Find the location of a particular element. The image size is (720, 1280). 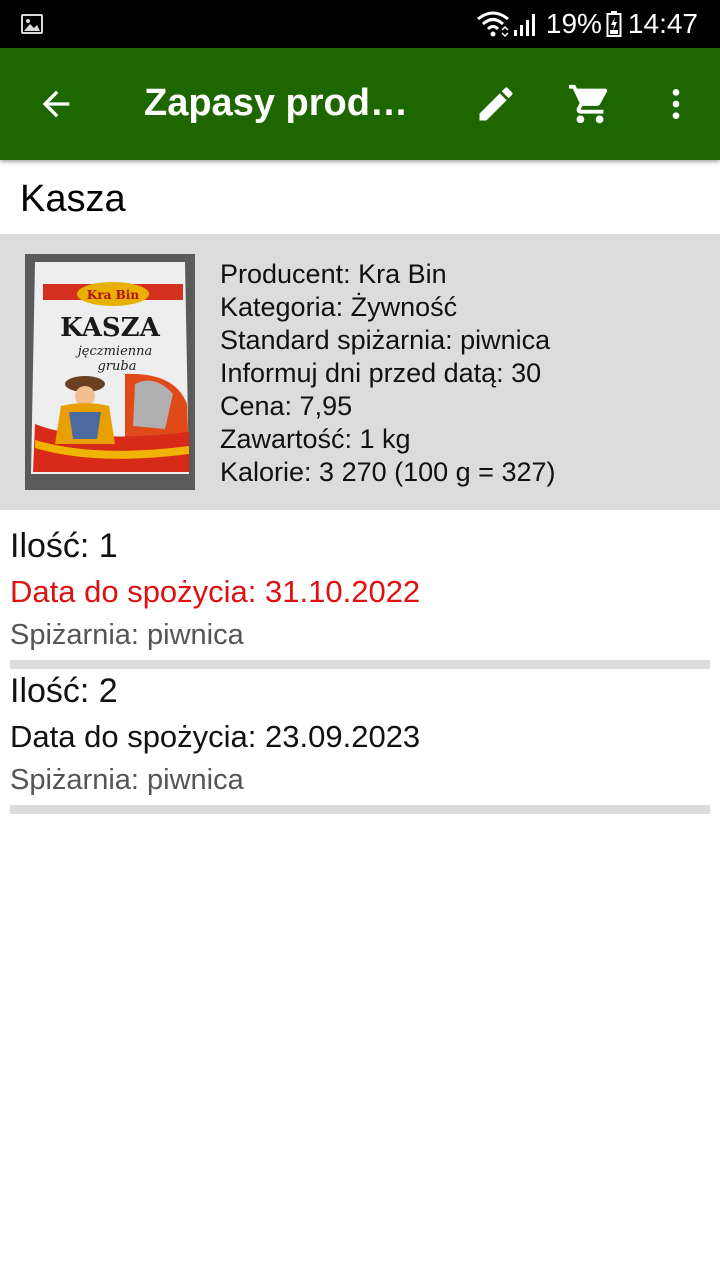

detail-producer: Producent: Kra Bin is located at coordinates (333, 274).